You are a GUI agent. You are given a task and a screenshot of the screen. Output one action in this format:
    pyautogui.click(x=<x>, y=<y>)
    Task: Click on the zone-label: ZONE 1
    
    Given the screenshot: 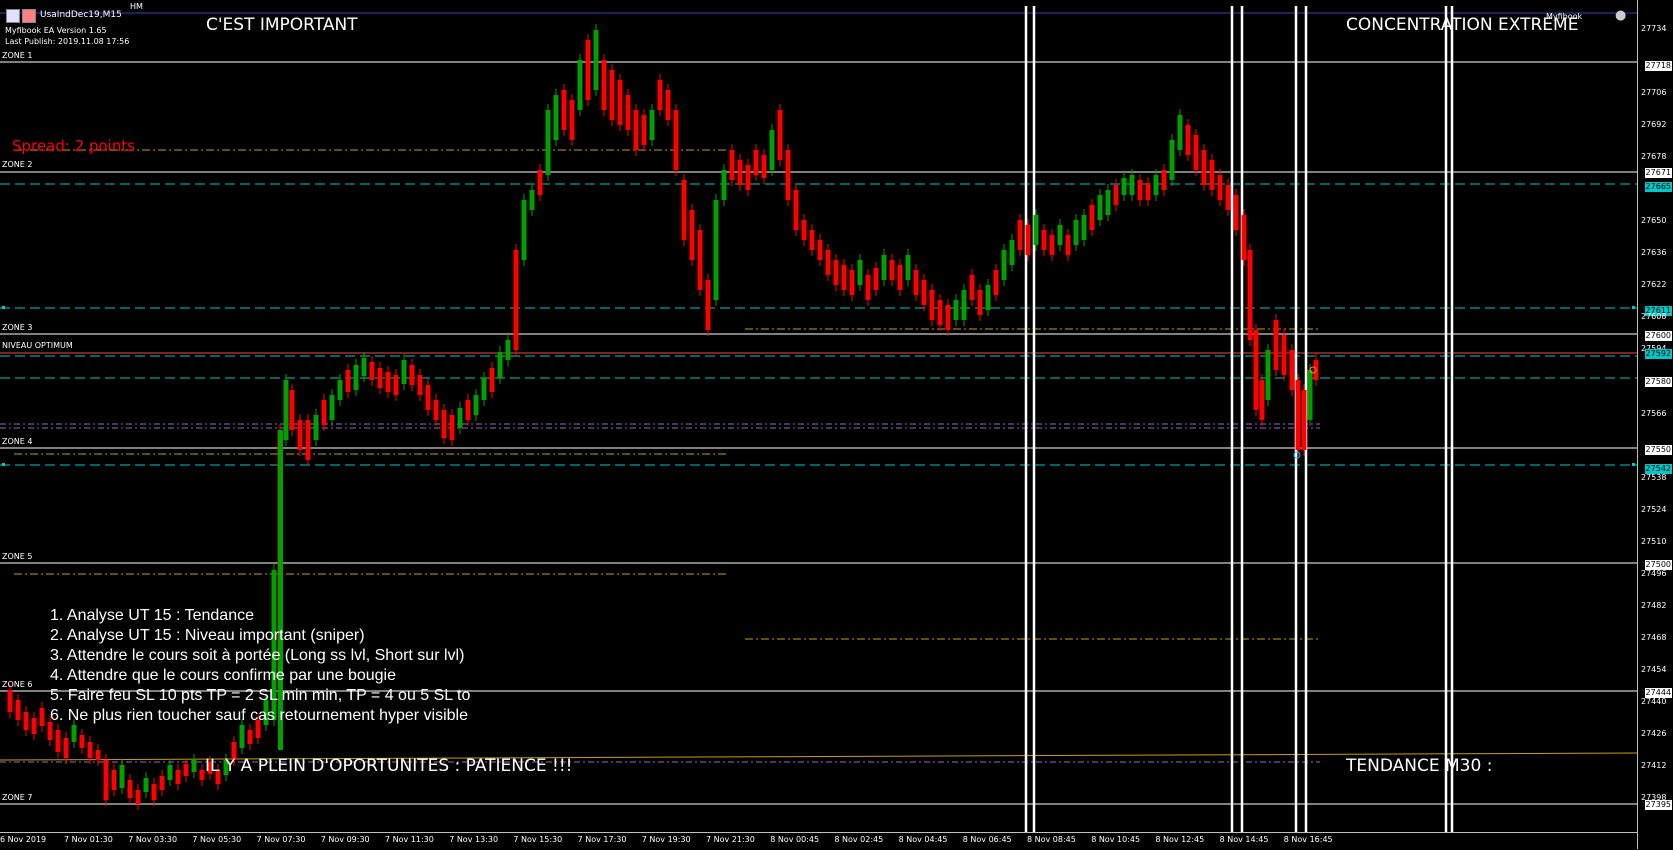 What is the action you would take?
    pyautogui.click(x=17, y=55)
    